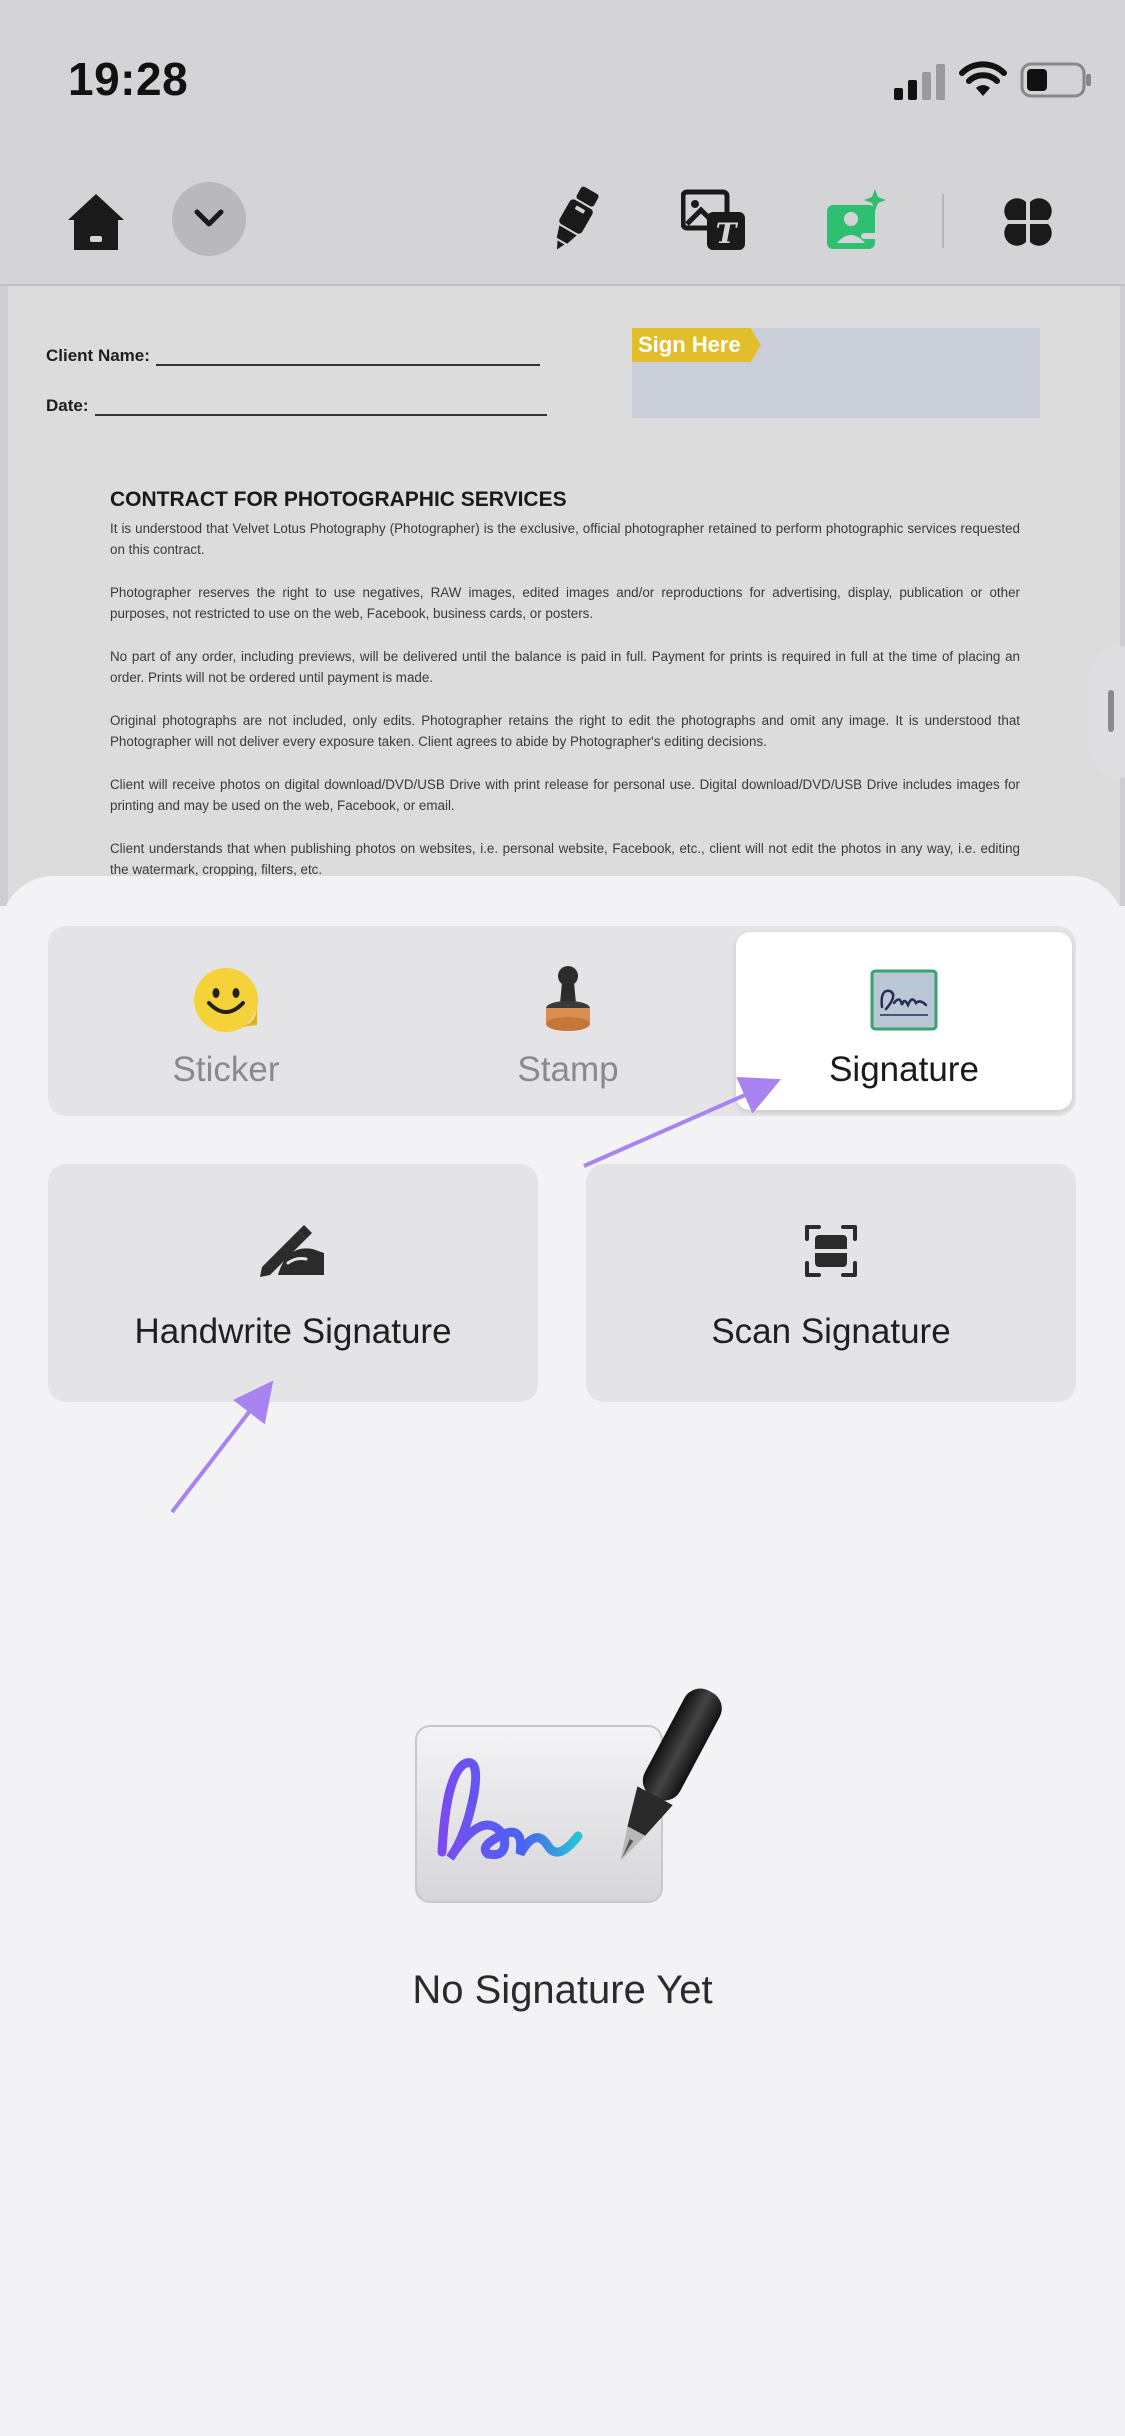 This screenshot has height=2436, width=1125. I want to click on image-text-button: T, so click(714, 220).